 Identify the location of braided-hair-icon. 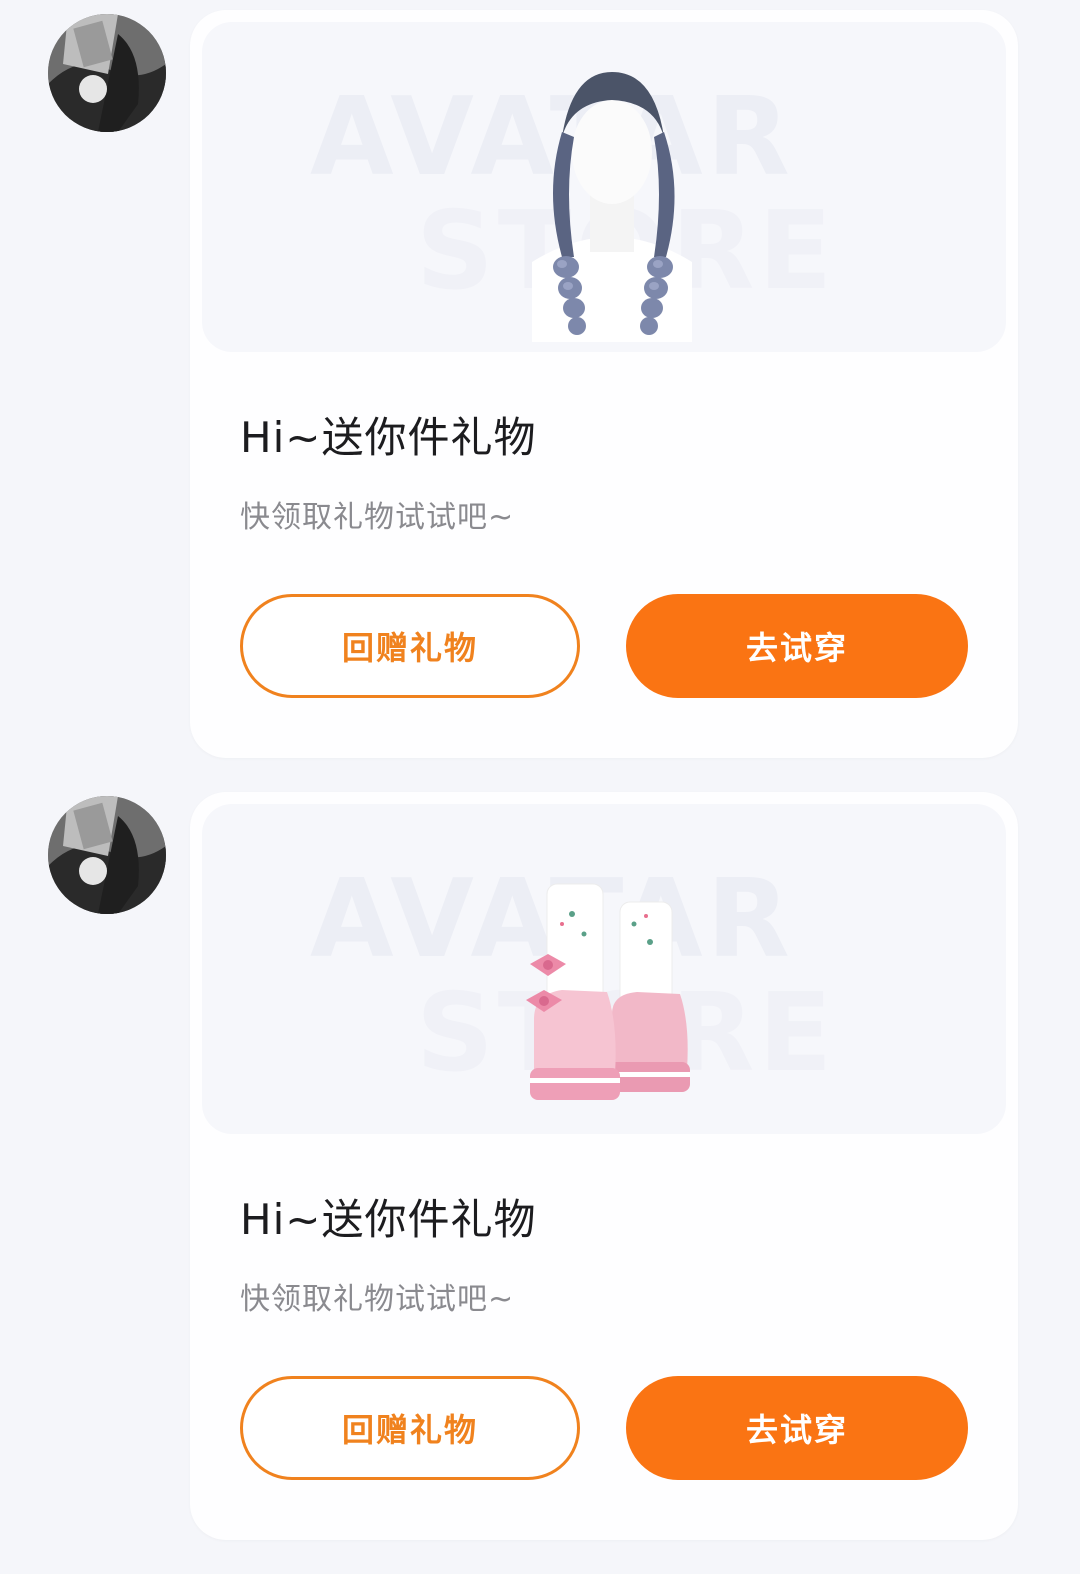
(612, 192).